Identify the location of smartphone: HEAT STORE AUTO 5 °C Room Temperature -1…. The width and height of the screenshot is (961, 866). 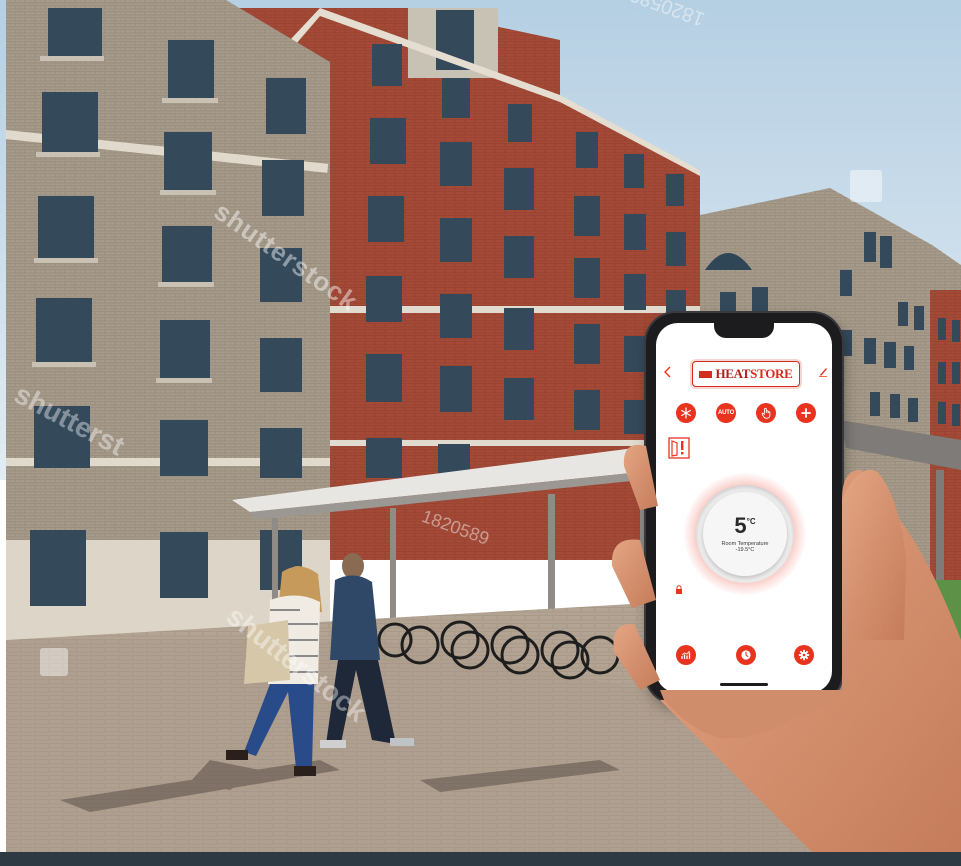
(744, 508).